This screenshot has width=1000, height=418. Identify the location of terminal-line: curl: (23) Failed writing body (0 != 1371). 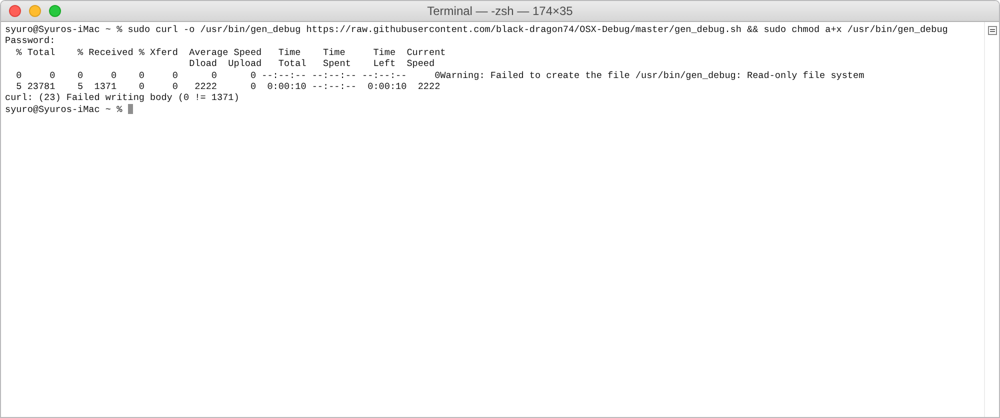
(122, 98).